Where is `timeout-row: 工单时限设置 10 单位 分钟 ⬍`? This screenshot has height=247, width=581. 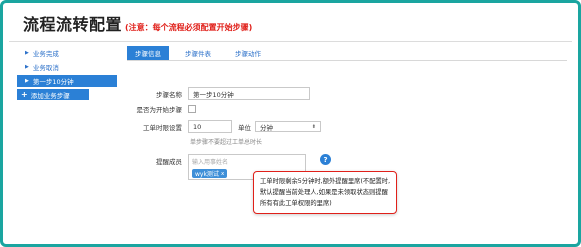
timeout-row: 工单时限设置 10 单位 分钟 ⬍ is located at coordinates (224, 126).